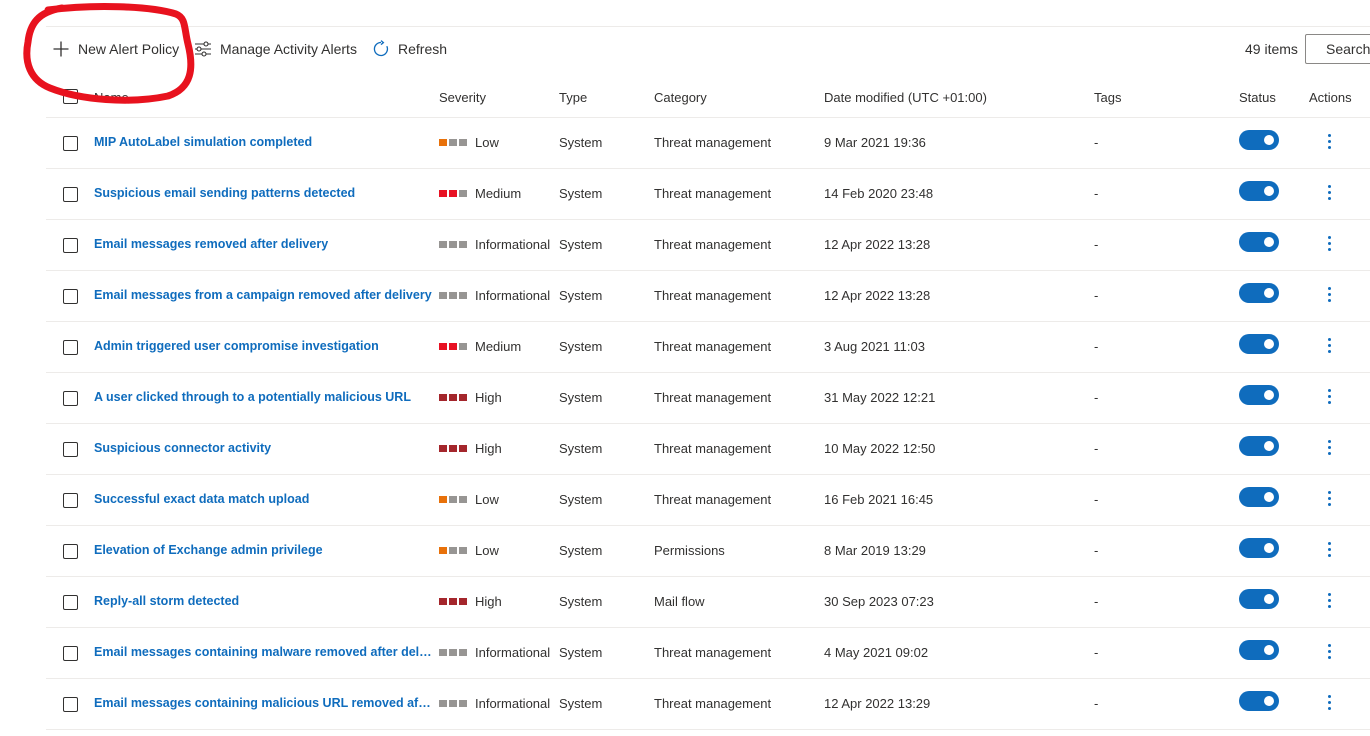  Describe the element at coordinates (211, 244) in the screenshot. I see `policy-name-link: Email messages removed after delivery` at that location.